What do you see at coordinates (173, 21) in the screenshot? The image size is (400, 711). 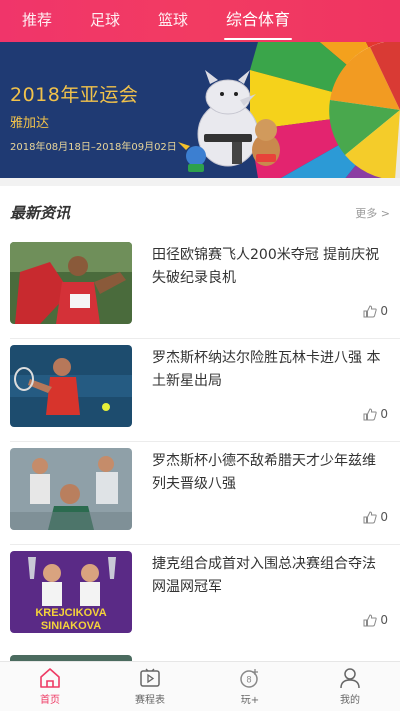 I see `tab-basketball: 篮球` at bounding box center [173, 21].